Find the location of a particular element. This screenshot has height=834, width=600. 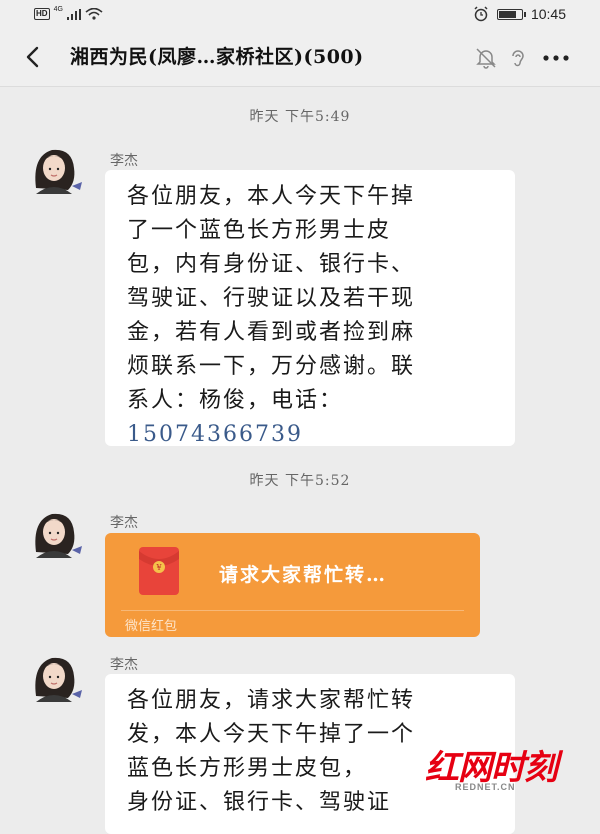

message-line: 金，若有人看到或者捡到麻 is located at coordinates (271, 332).